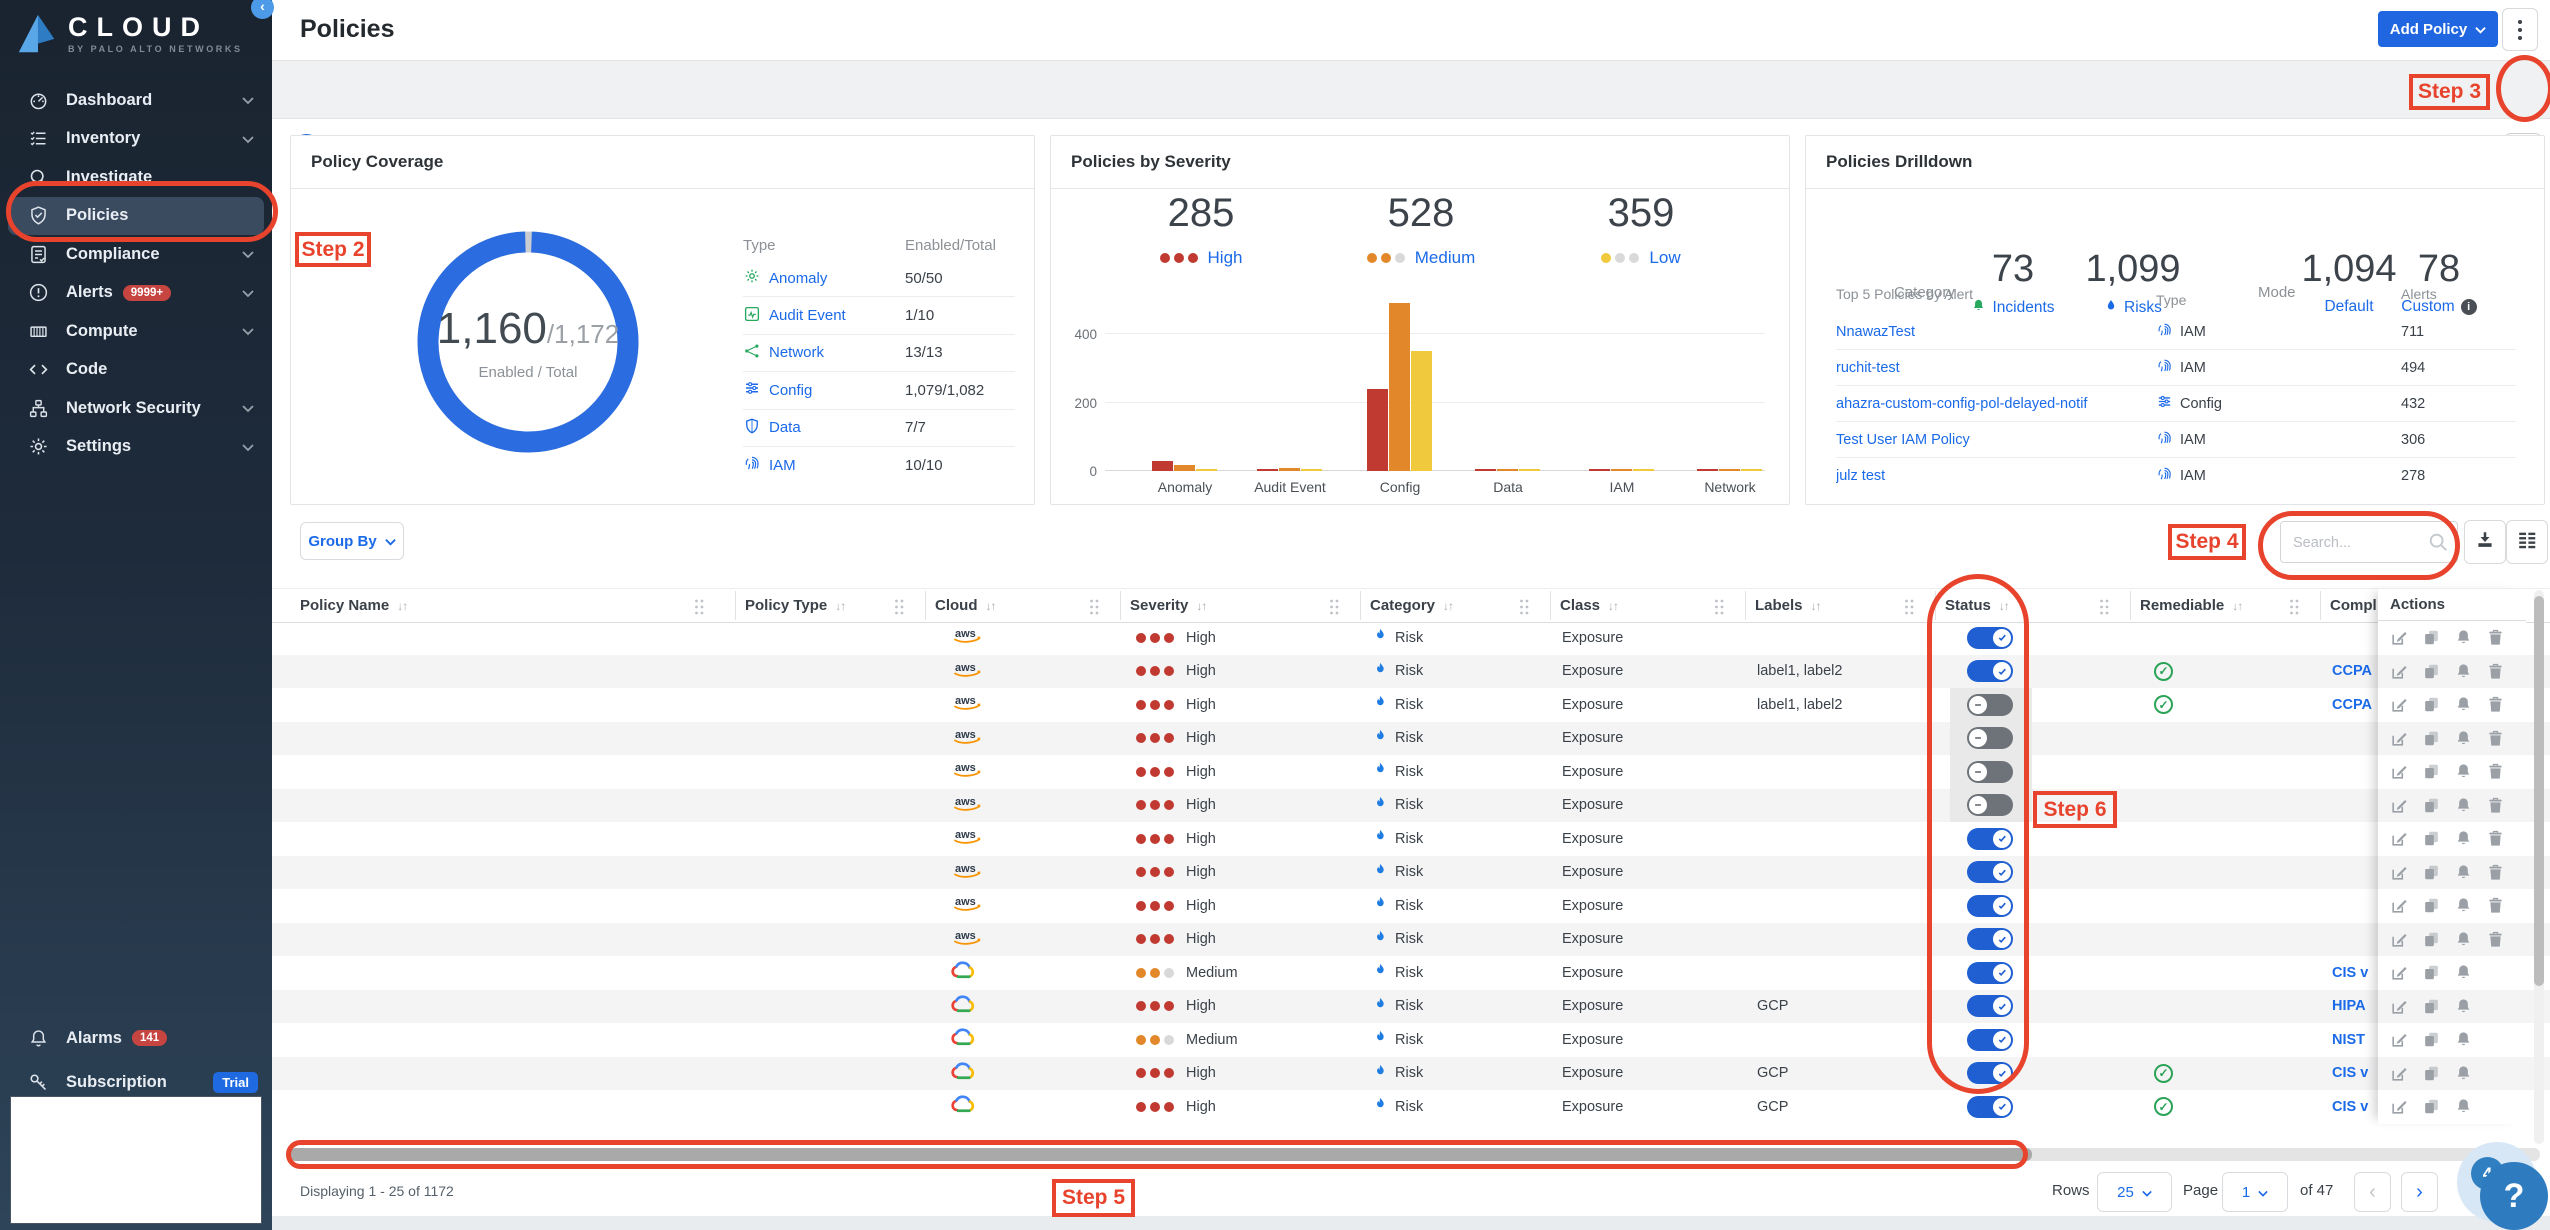 This screenshot has height=1230, width=2550. I want to click on column-header-cloud: Cloud ↓↑, so click(1025, 605).